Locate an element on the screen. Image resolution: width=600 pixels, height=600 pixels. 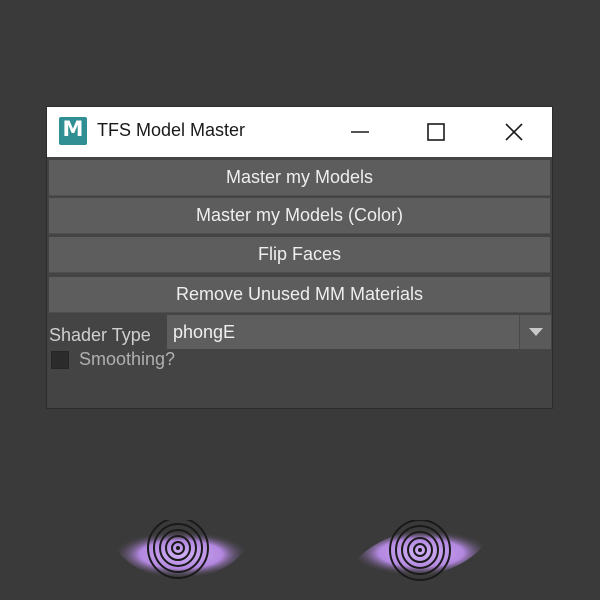
window-title: TFS Model Master is located at coordinates (171, 130).